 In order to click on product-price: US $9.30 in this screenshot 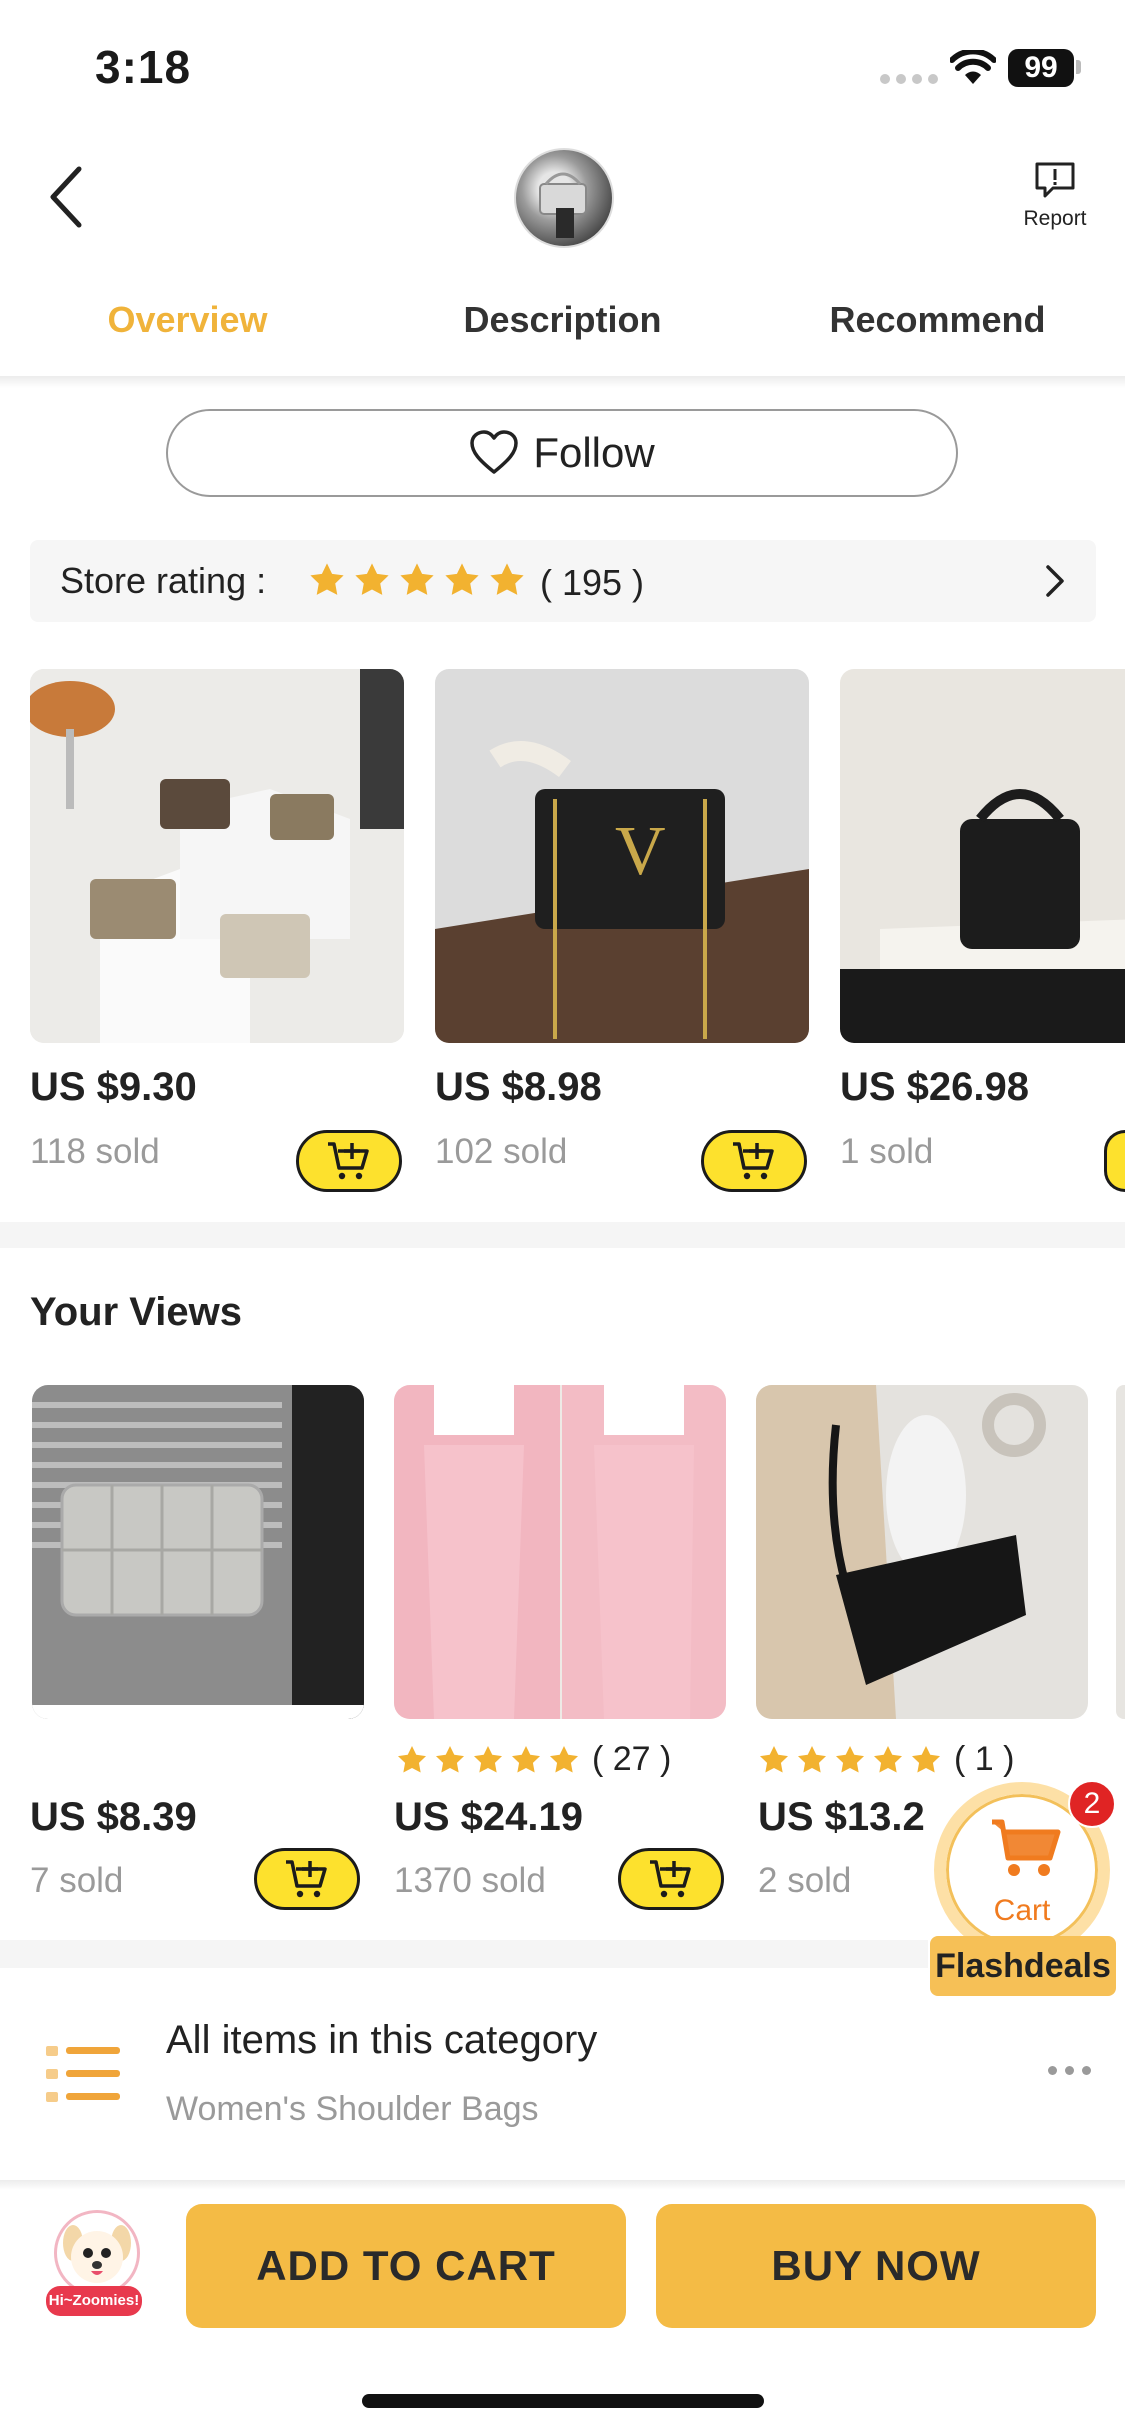, I will do `click(113, 1087)`.